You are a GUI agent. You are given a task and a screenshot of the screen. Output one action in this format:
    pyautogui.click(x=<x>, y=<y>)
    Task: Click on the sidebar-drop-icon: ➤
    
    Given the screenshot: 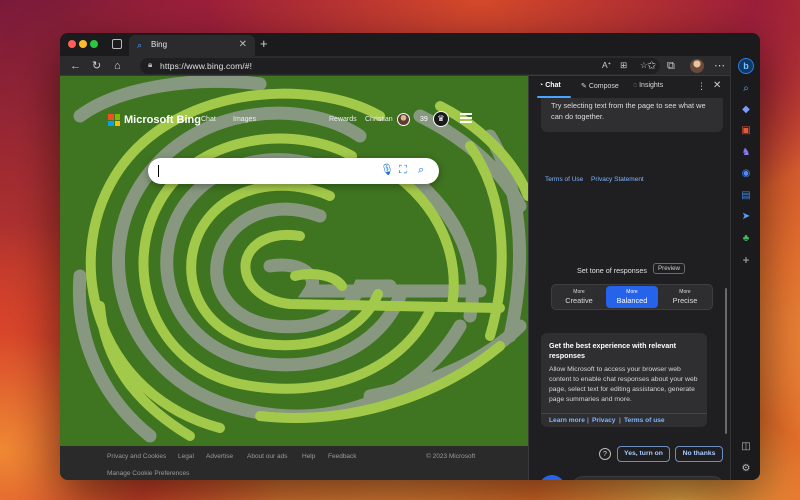 What is the action you would take?
    pyautogui.click(x=745, y=217)
    